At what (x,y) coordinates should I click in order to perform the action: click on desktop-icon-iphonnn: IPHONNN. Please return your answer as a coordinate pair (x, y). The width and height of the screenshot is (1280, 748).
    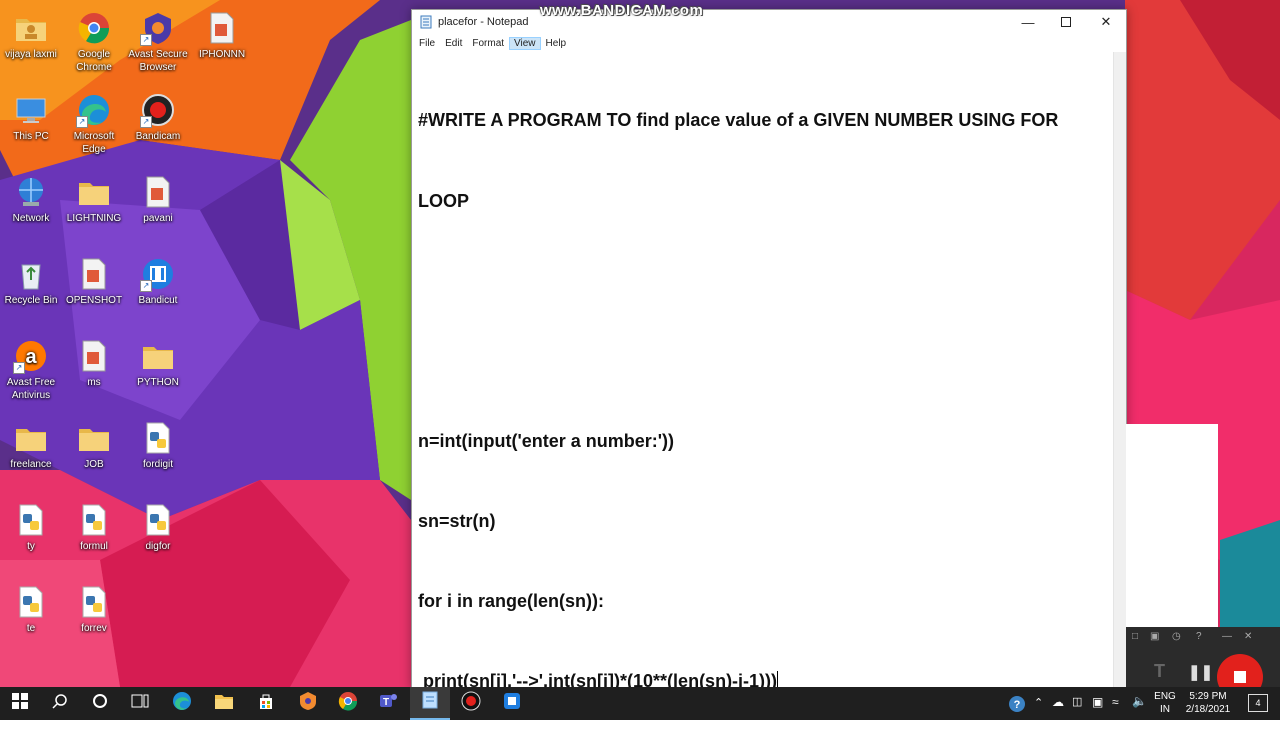
    Looking at the image, I should click on (222, 35).